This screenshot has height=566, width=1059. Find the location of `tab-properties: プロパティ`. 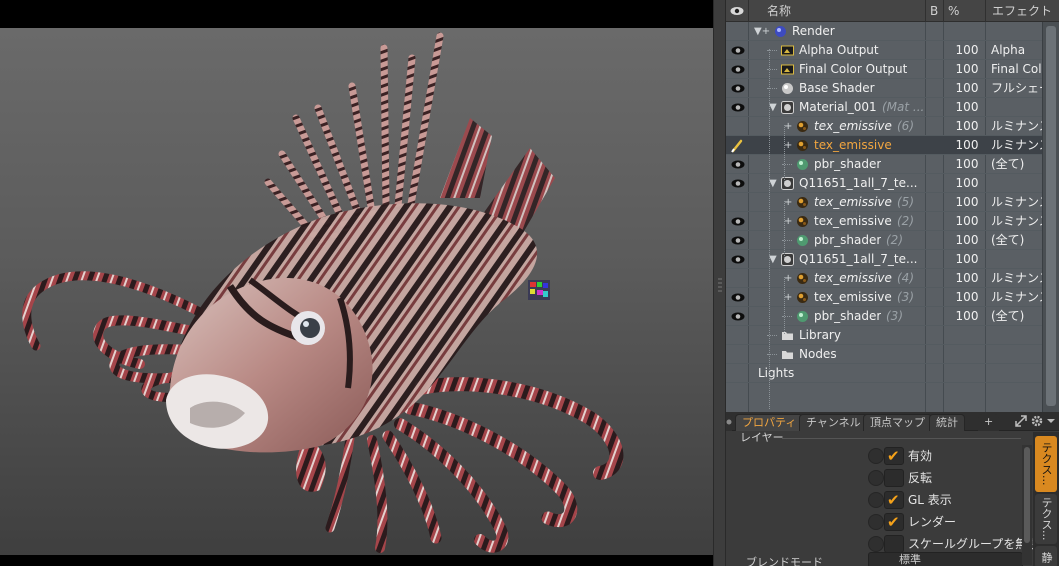

tab-properties: プロパティ is located at coordinates (769, 422).